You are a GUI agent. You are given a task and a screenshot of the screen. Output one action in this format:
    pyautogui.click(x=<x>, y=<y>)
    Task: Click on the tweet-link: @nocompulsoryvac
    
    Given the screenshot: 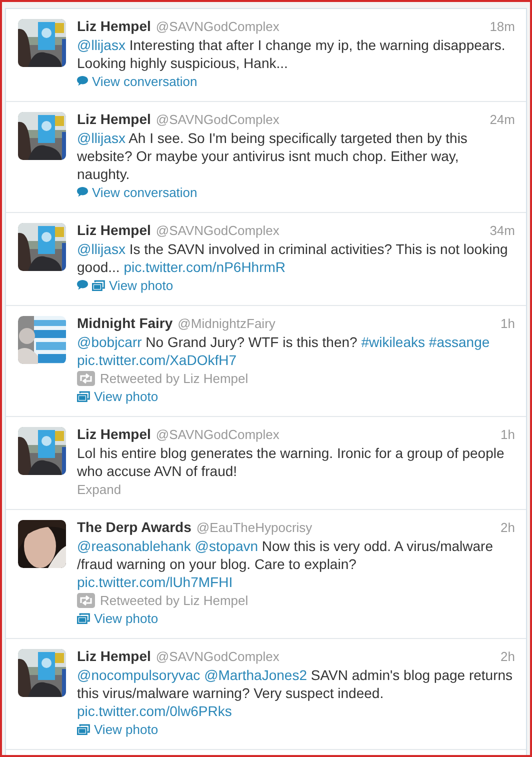 What is the action you would take?
    pyautogui.click(x=138, y=675)
    